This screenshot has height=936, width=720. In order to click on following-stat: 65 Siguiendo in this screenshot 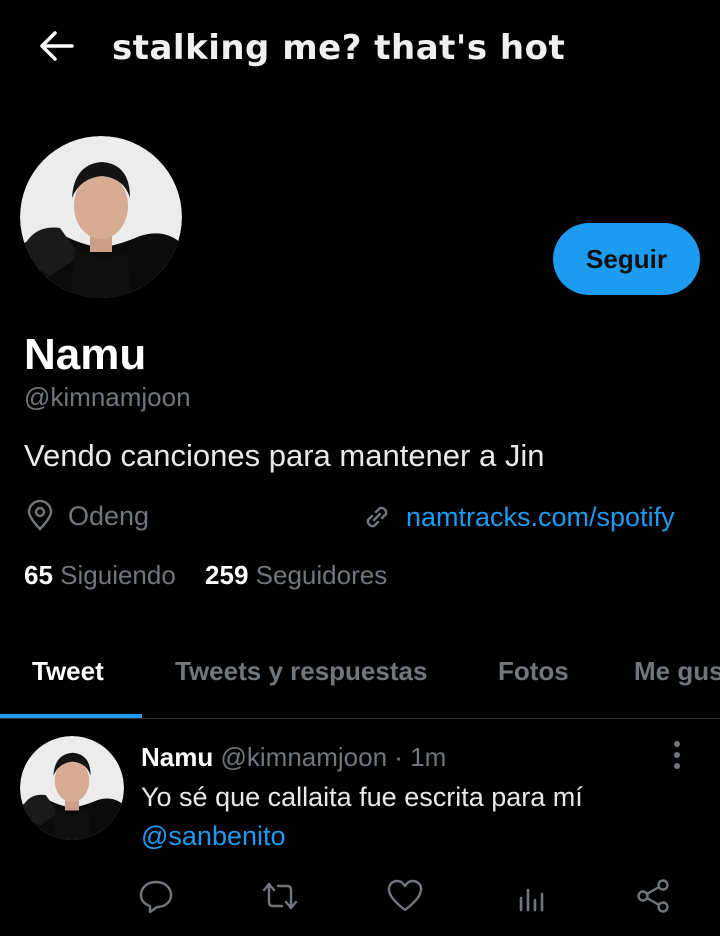, I will do `click(100, 575)`.